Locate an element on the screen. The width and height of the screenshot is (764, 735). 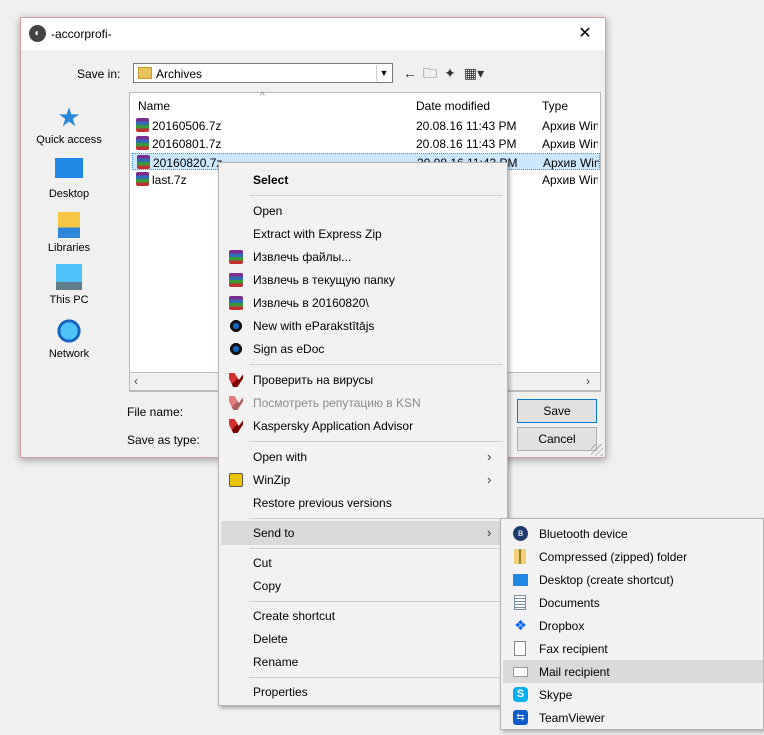
save-in-dropdown: Archives ▼ is located at coordinates (263, 73).